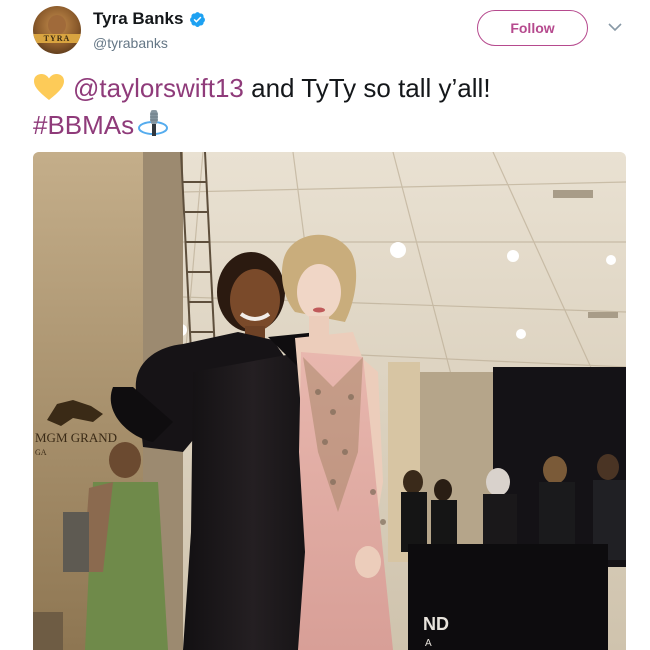  What do you see at coordinates (153, 123) in the screenshot?
I see `microphone-icon` at bounding box center [153, 123].